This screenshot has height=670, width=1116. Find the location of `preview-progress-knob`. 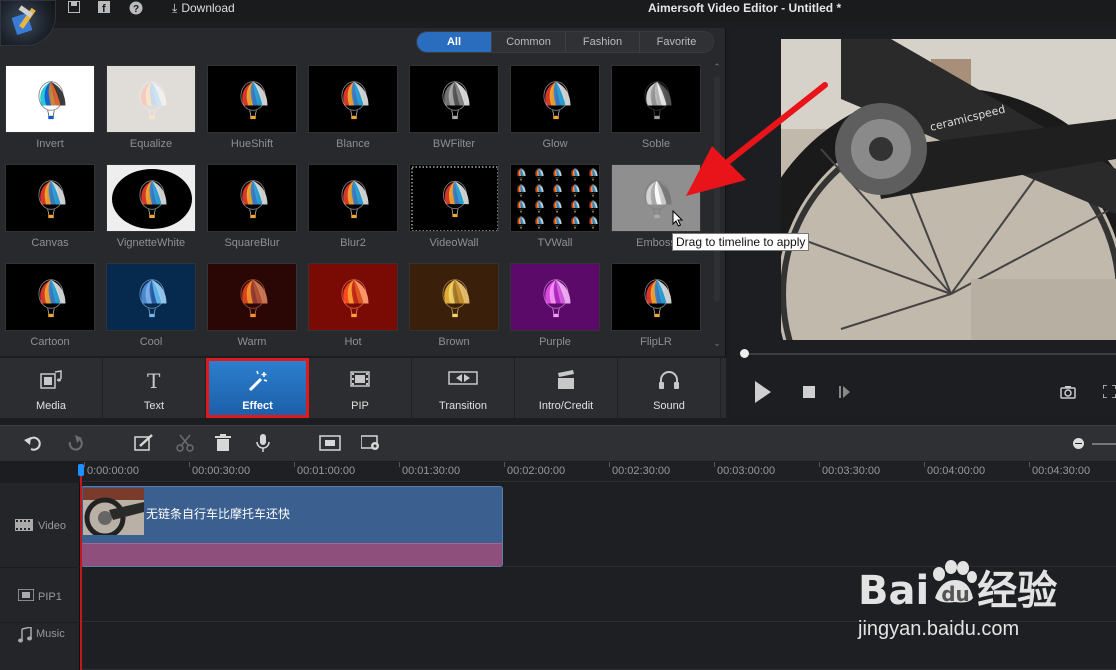

preview-progress-knob is located at coordinates (744, 353).